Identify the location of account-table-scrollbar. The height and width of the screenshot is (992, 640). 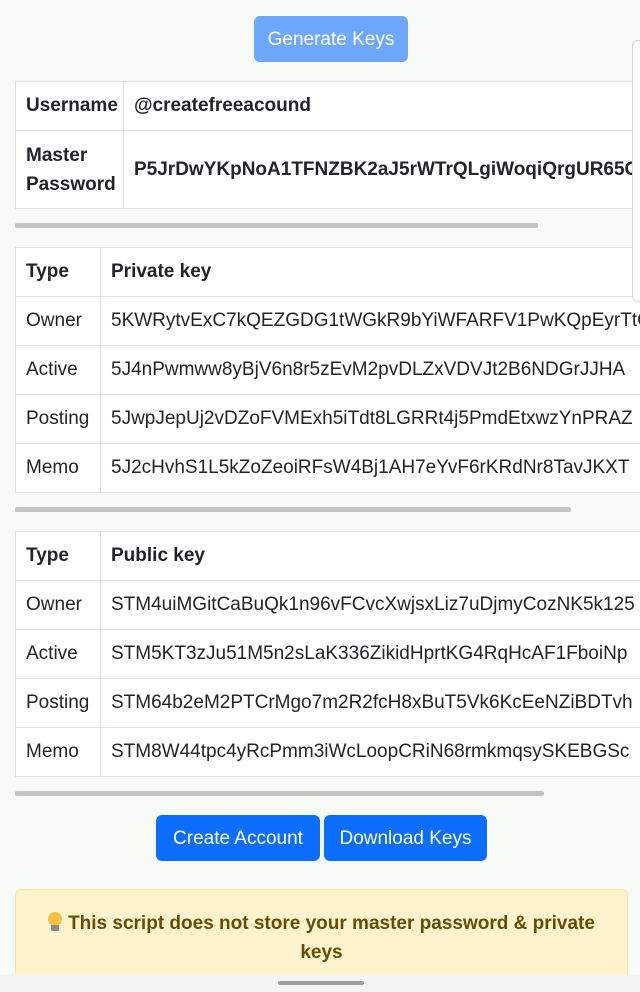
(276, 225).